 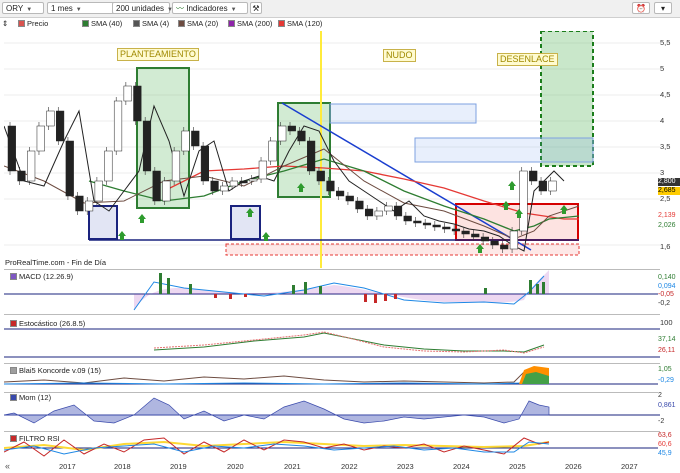 What do you see at coordinates (349, 466) in the screenshot?
I see `year-tick: 2022` at bounding box center [349, 466].